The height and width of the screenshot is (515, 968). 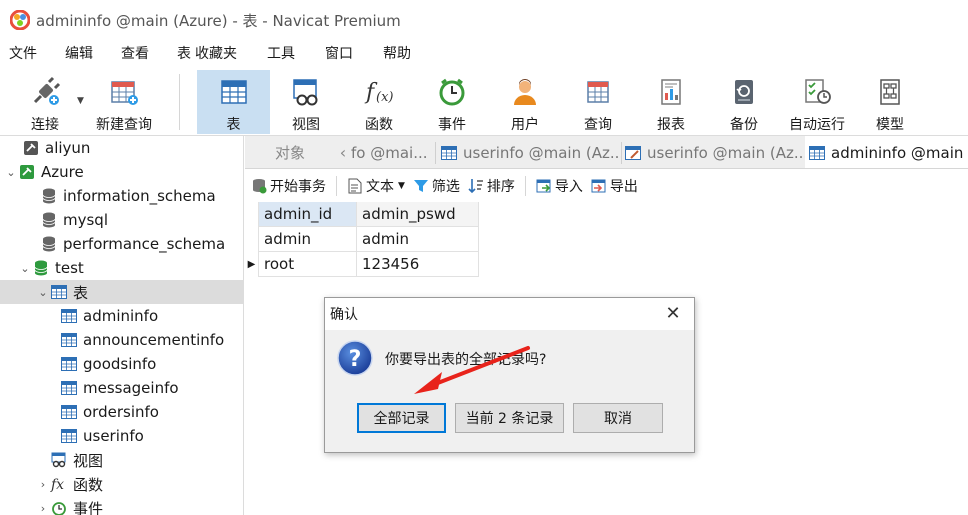 I want to click on import-label: 导入, so click(x=568, y=186).